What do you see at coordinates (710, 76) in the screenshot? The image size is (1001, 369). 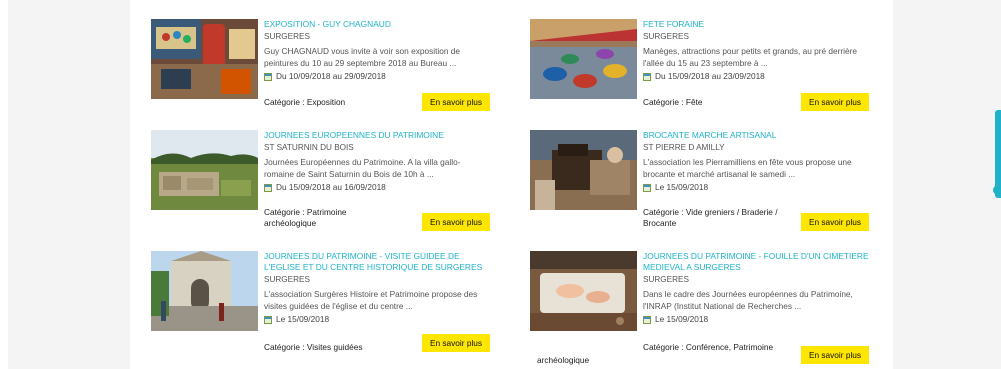 I see `event-date-text: Du 15/09/2018 au 23/09/2018` at bounding box center [710, 76].